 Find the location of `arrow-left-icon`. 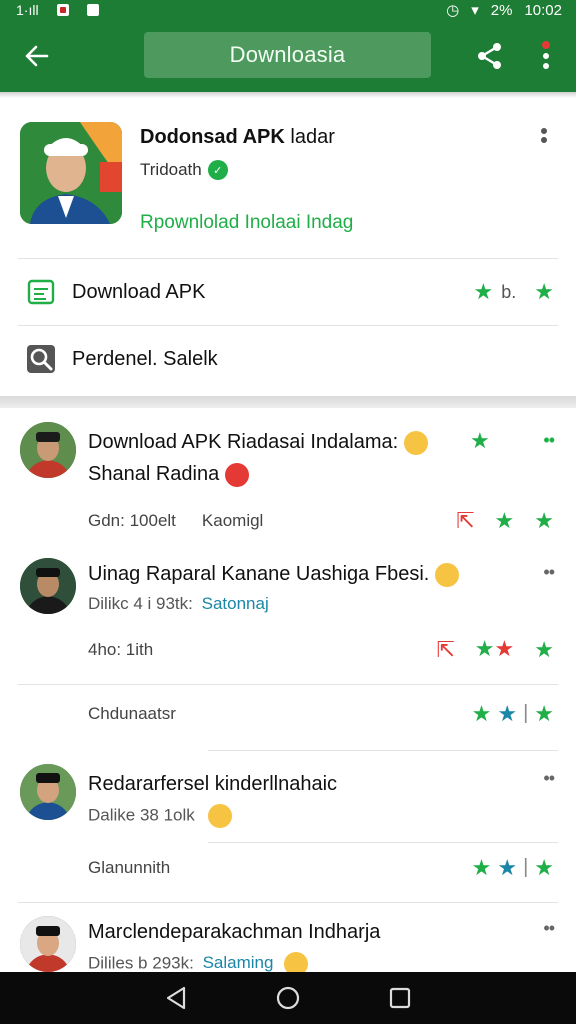

arrow-left-icon is located at coordinates (37, 56).